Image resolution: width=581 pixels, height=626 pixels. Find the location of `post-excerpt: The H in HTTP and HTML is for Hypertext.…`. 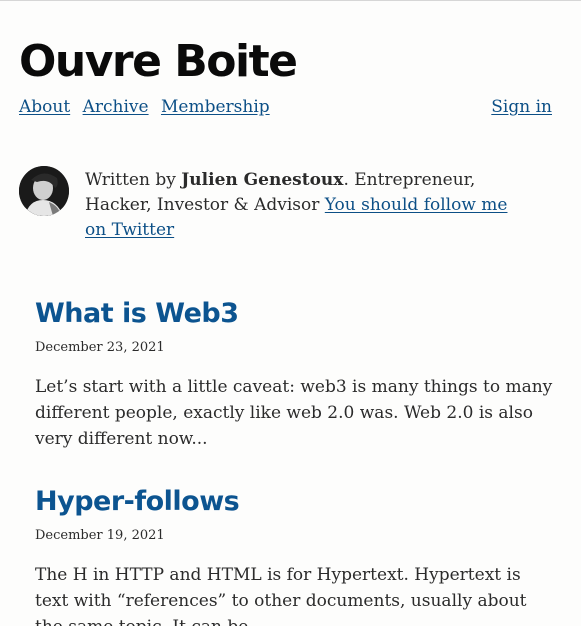

post-excerpt: The H in HTTP and HTML is for Hypertext.… is located at coordinates (281, 595).